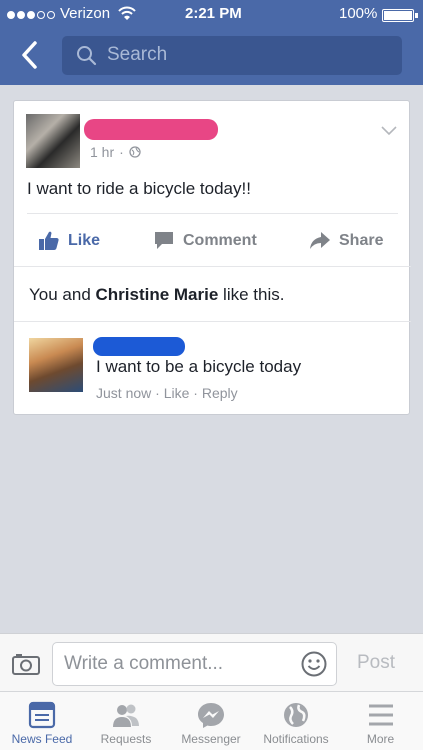 The width and height of the screenshot is (423, 750). What do you see at coordinates (127, 13) in the screenshot?
I see `wifi-icon` at bounding box center [127, 13].